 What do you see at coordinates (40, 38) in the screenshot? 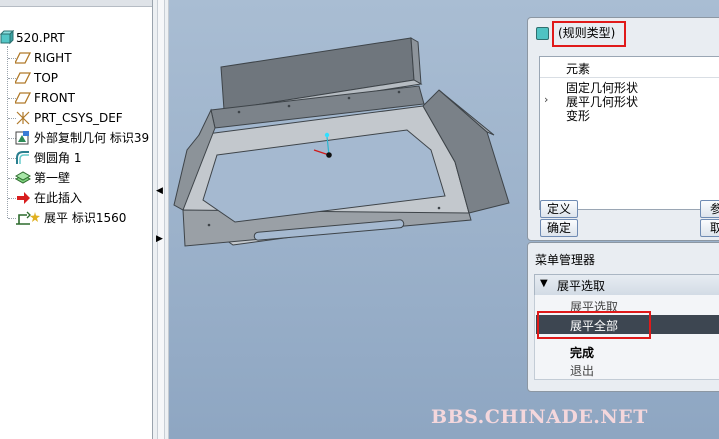
I see `tree-item-label: 520.PRT` at bounding box center [40, 38].